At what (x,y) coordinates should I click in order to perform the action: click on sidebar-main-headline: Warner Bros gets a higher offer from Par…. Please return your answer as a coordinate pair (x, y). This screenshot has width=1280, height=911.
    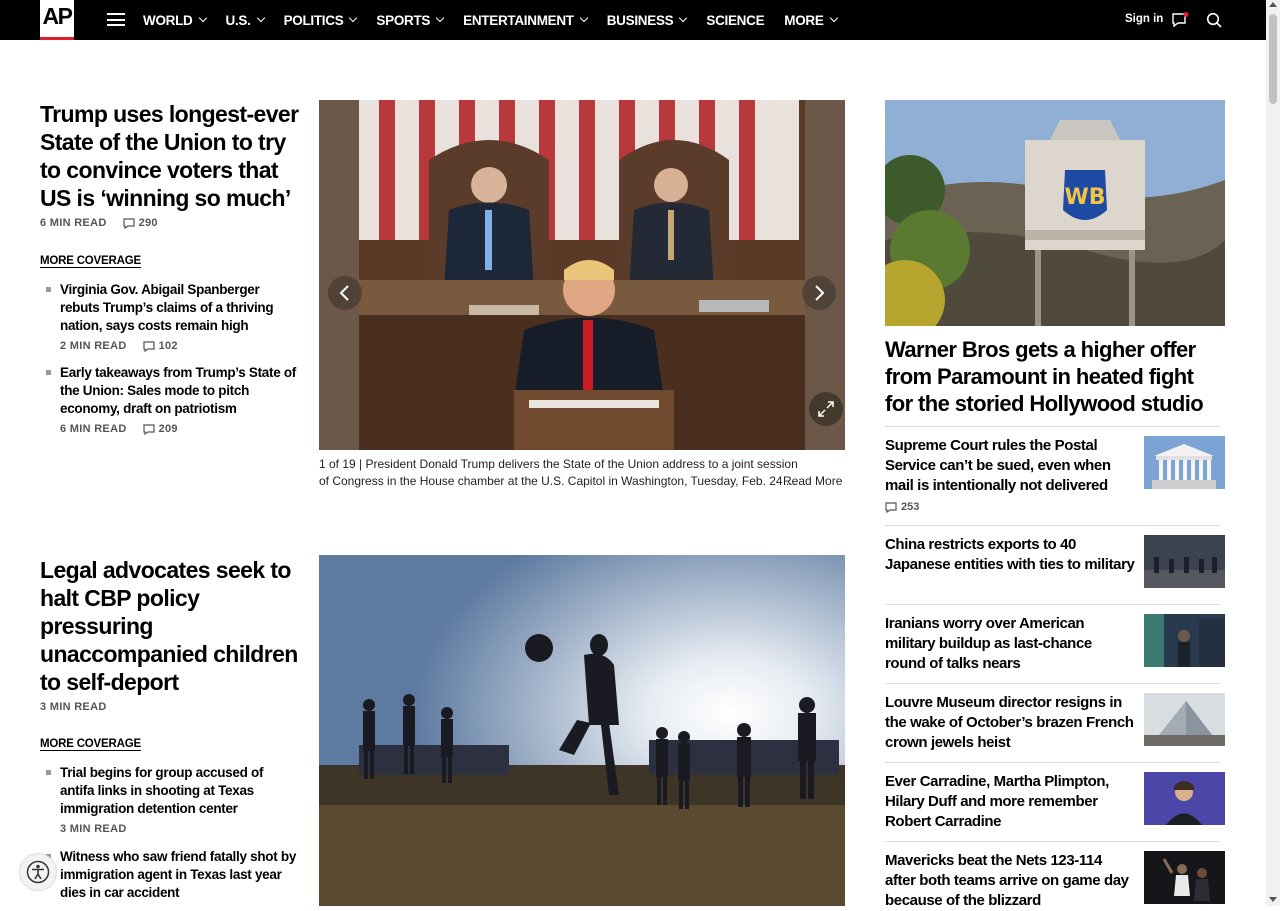
    Looking at the image, I should click on (1055, 376).